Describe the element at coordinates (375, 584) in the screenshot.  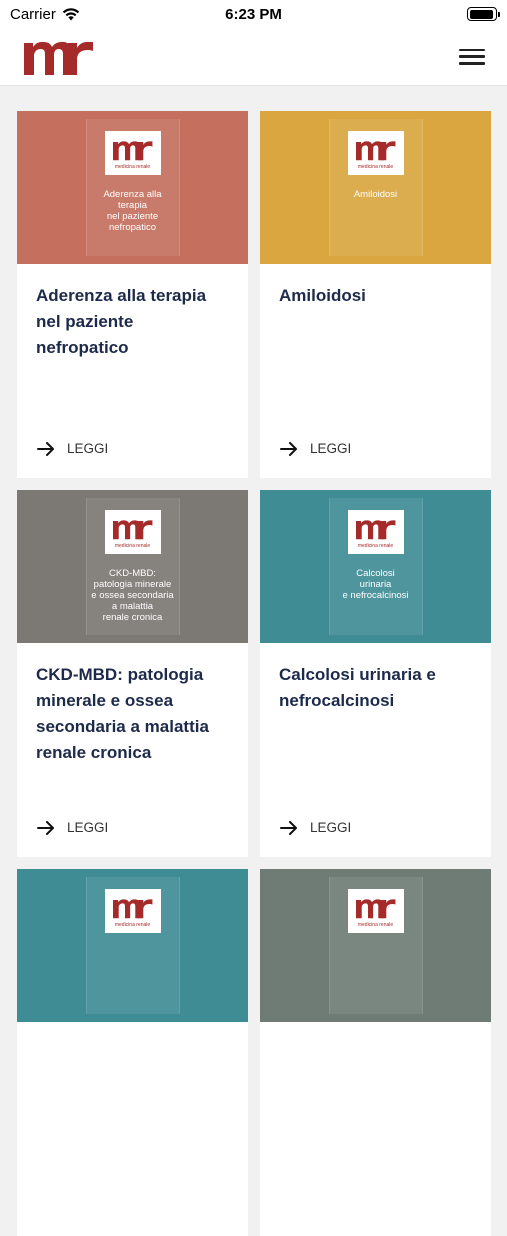
I see `cover-title: Calcolosi urinaria e nefrocalcinosi` at that location.